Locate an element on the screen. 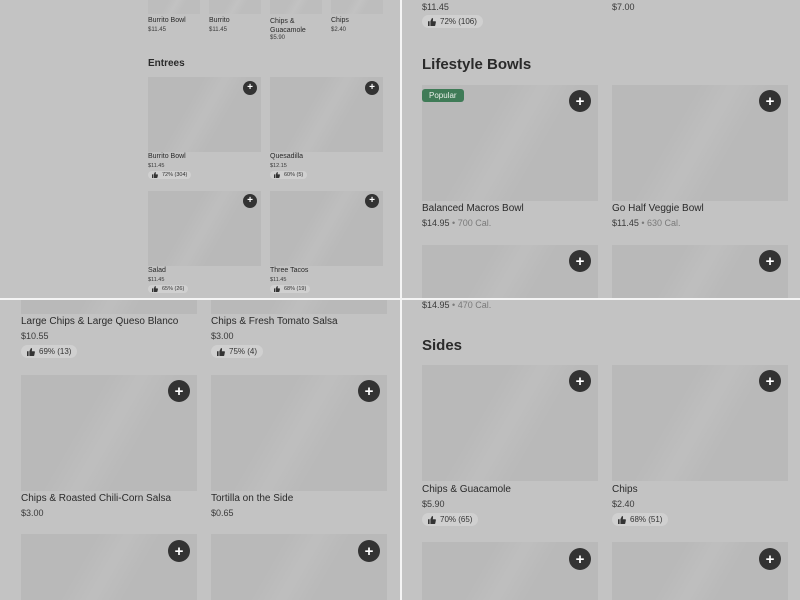 This screenshot has height=600, width=800. rating-text: 75% (4) is located at coordinates (243, 351).